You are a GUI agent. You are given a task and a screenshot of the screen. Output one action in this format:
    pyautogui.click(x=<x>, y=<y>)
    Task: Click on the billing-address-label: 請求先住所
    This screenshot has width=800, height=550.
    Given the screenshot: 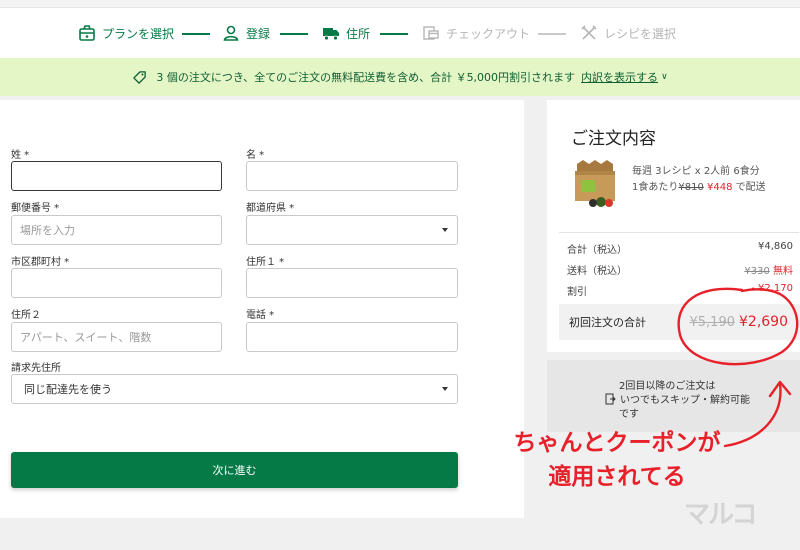 What is the action you would take?
    pyautogui.click(x=36, y=368)
    